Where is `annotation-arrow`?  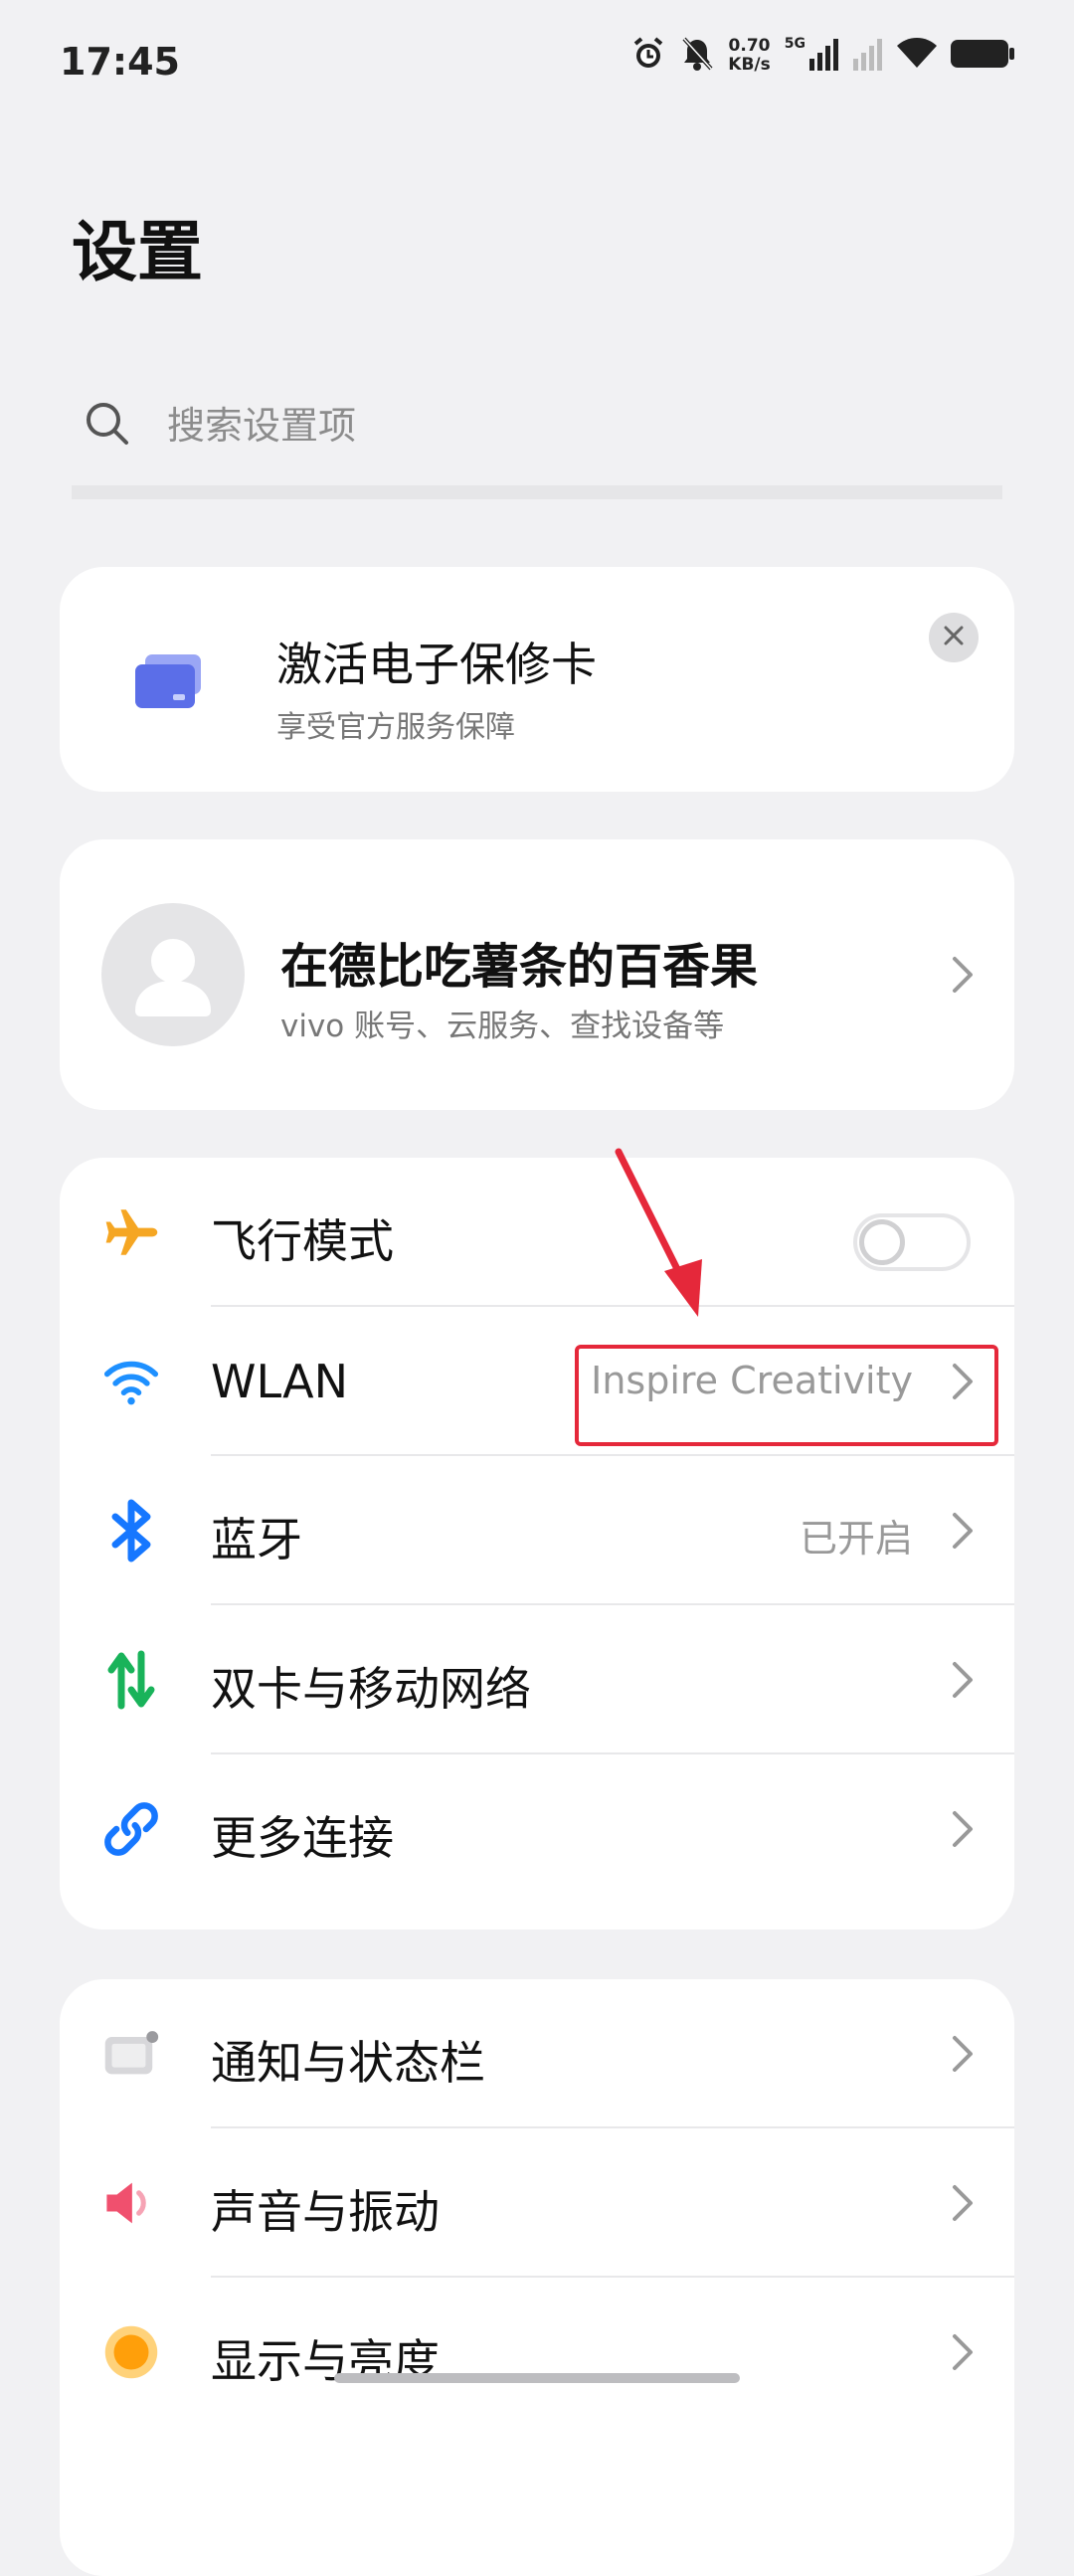
annotation-arrow is located at coordinates (659, 1232).